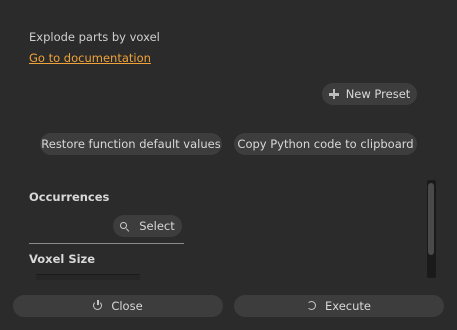 The height and width of the screenshot is (330, 457). Describe the element at coordinates (333, 94) in the screenshot. I see `plus-icon` at that location.